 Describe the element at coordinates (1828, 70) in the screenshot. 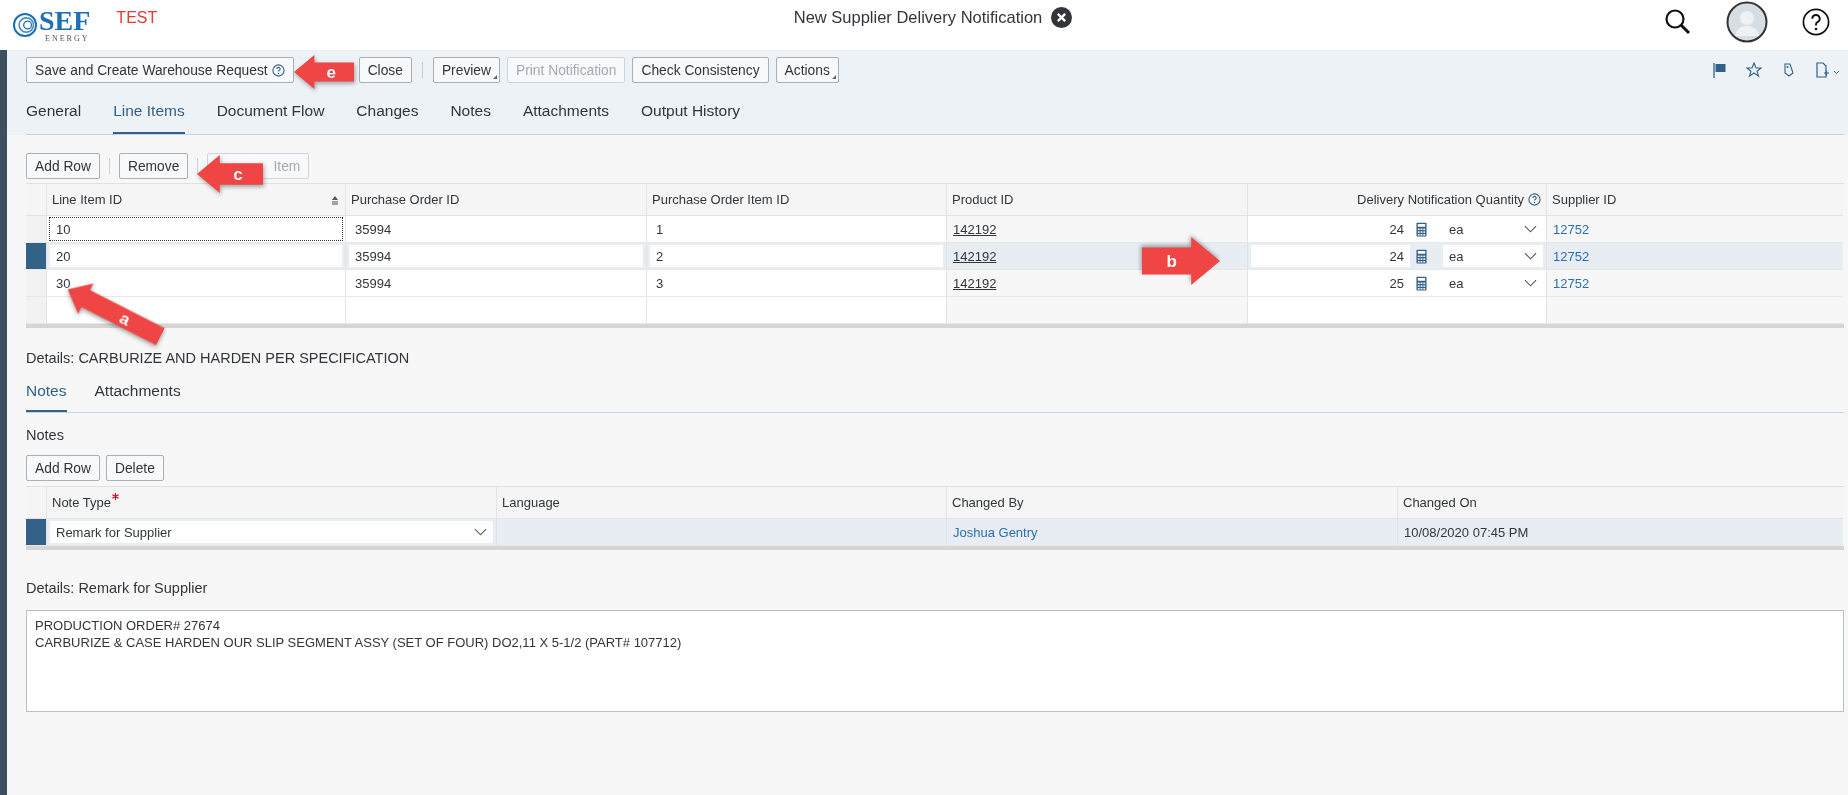

I see `new-document-icon` at that location.